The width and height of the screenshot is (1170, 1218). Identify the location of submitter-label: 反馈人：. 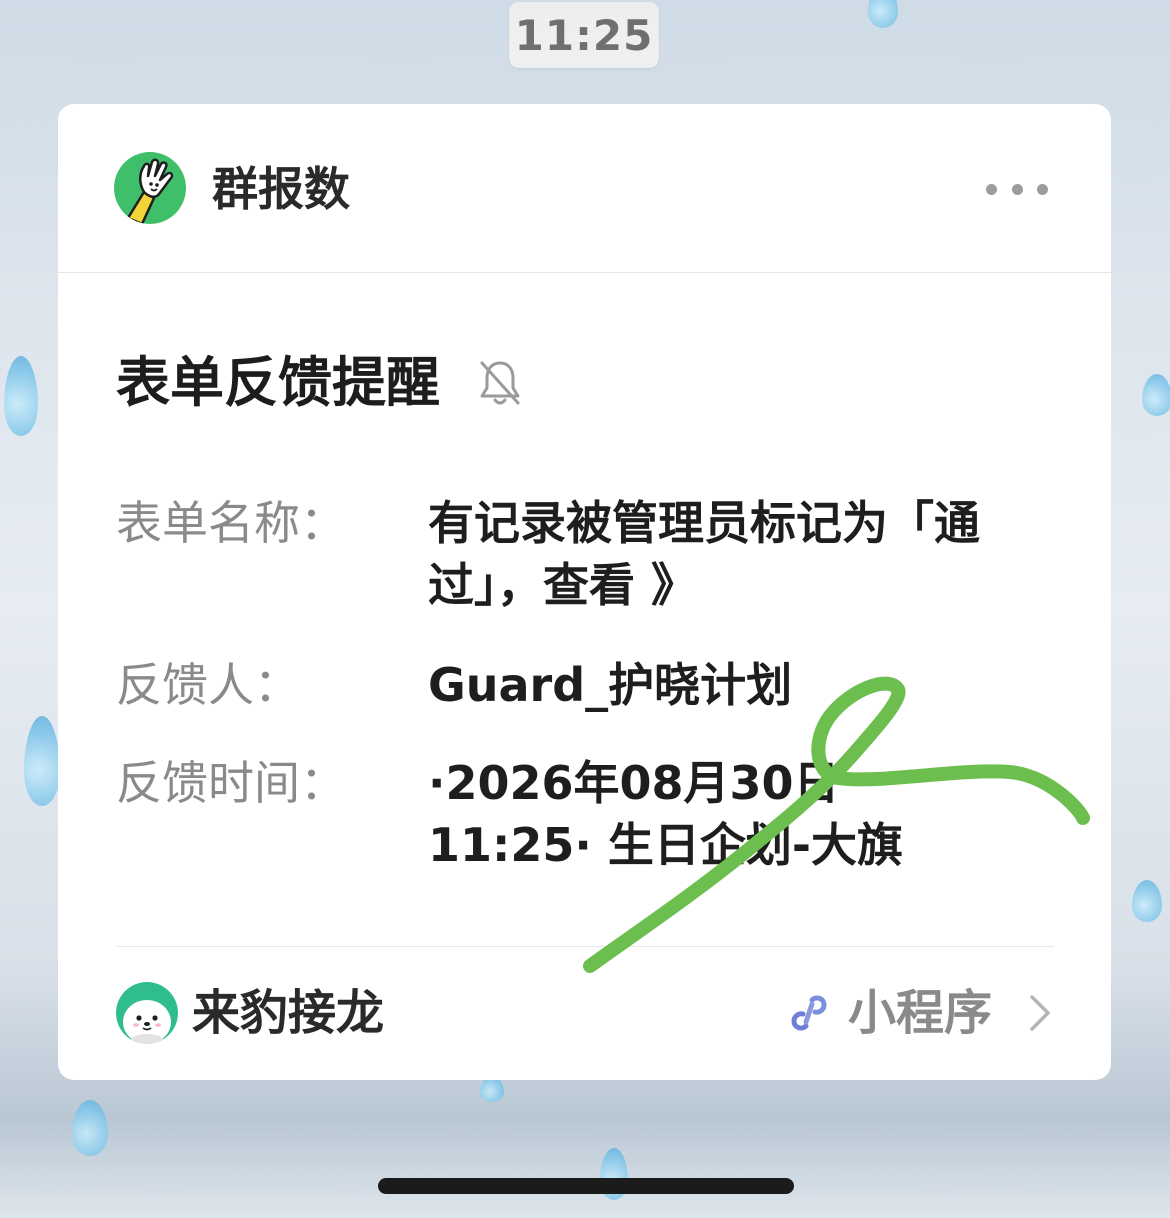
(208, 685).